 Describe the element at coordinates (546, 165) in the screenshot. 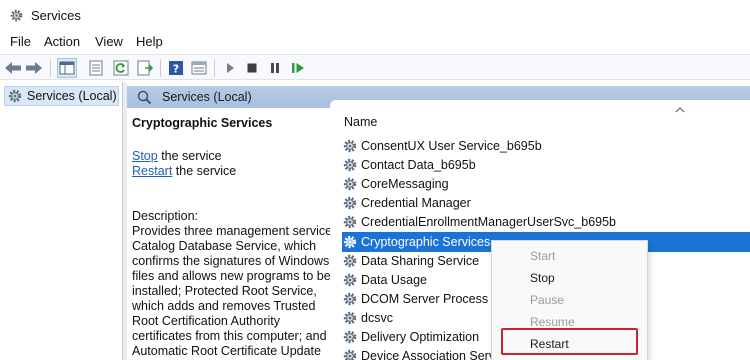

I see `service-row: Contact Data_b695b` at that location.